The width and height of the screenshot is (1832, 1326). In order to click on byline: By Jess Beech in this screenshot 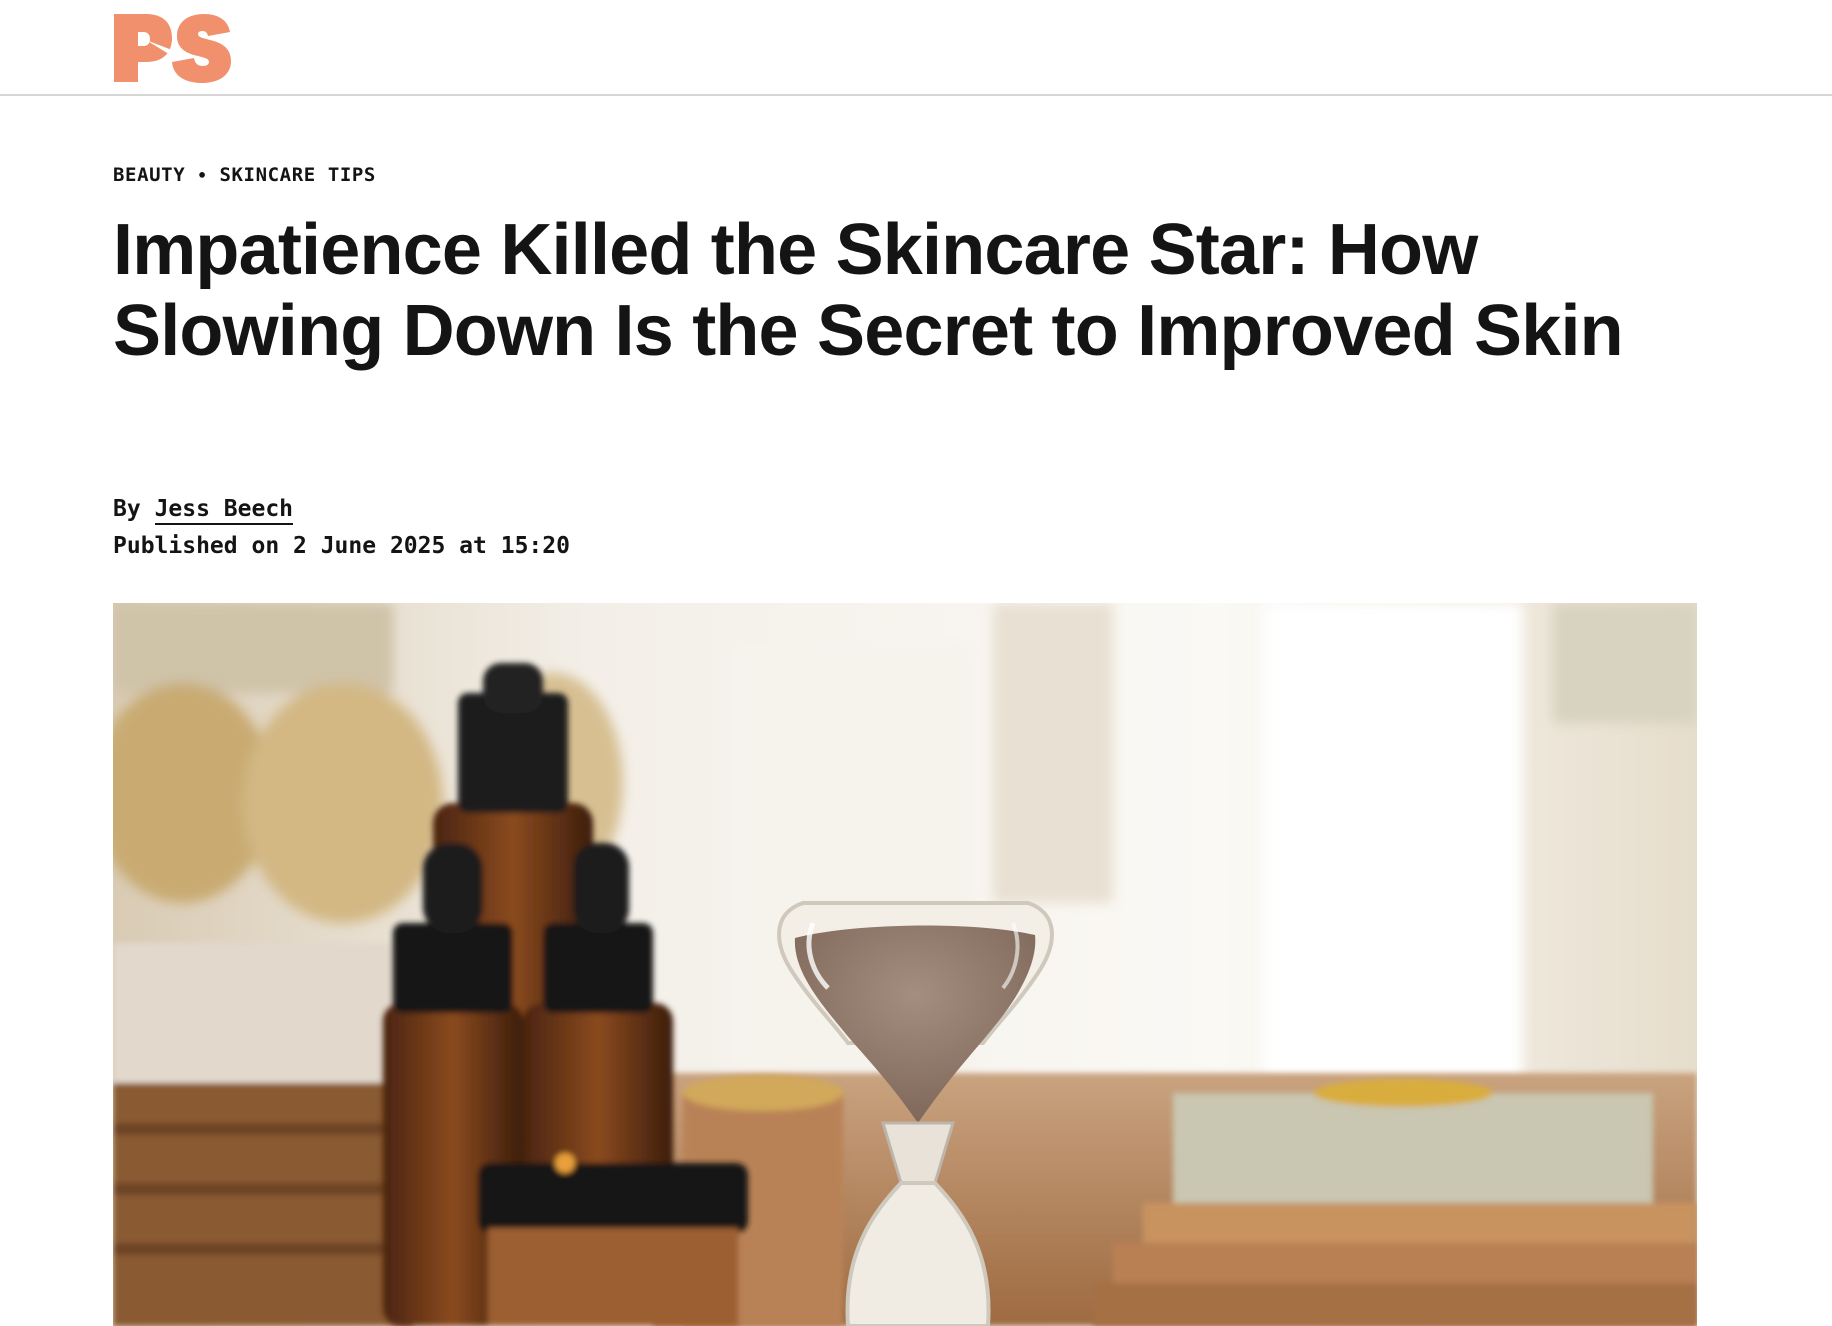, I will do `click(203, 509)`.